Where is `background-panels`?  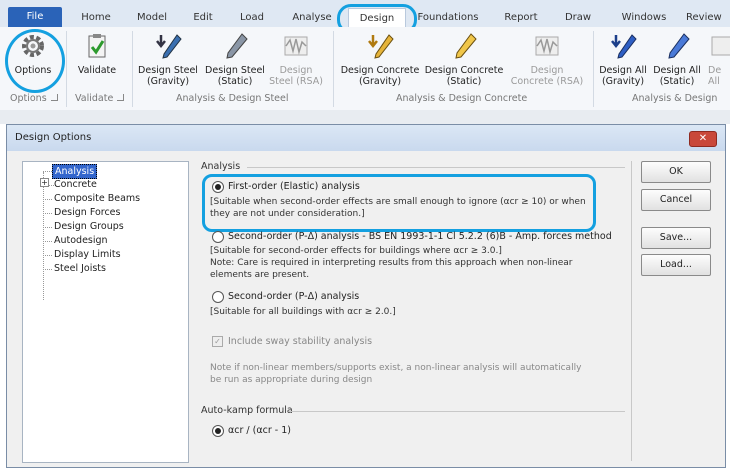 background-panels is located at coordinates (365, 117).